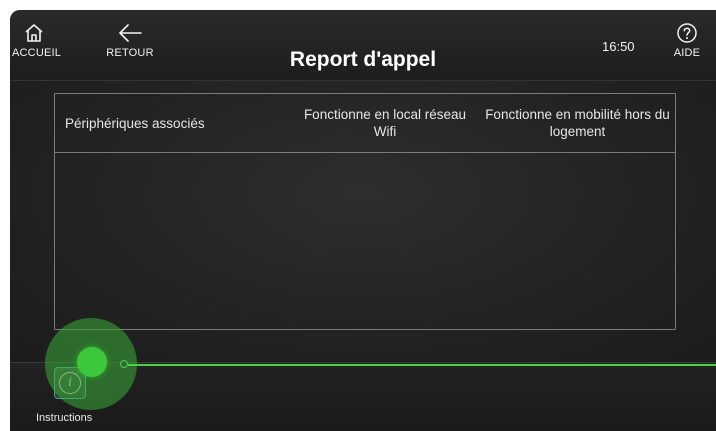  I want to click on help-button: AIDE, so click(687, 40).